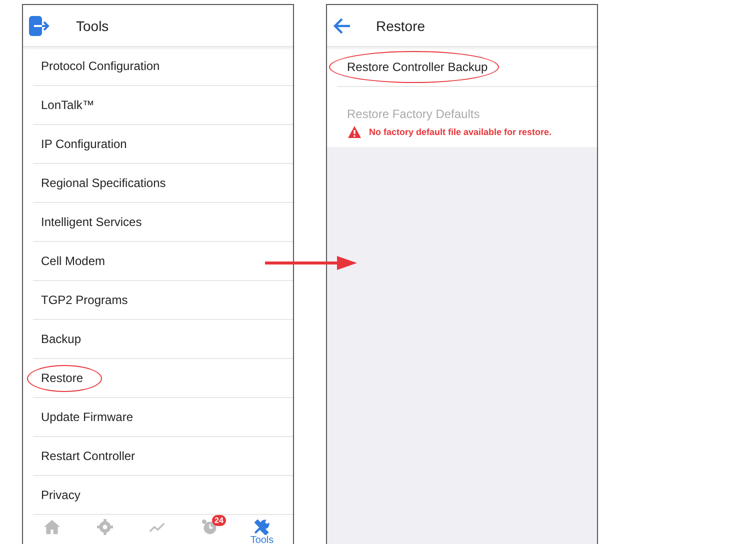 Image resolution: width=752 pixels, height=544 pixels. Describe the element at coordinates (354, 132) in the screenshot. I see `warning-icon` at that location.